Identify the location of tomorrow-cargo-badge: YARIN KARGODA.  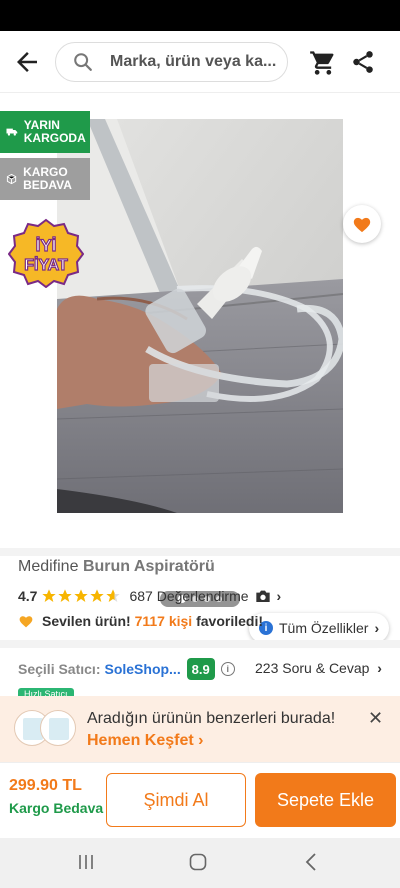
(45, 132).